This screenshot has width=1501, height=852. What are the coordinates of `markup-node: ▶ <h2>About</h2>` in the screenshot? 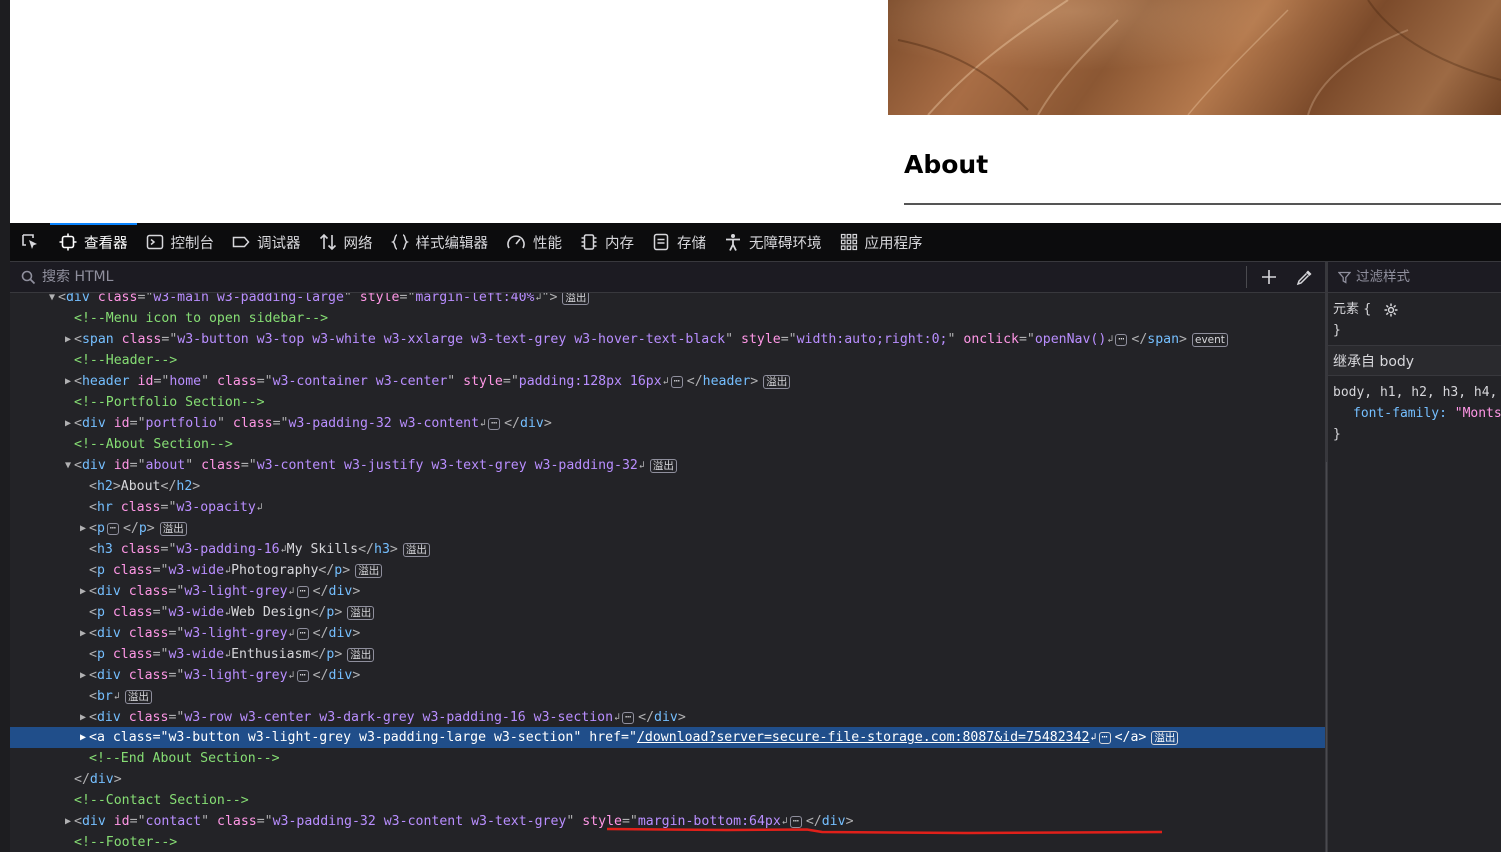 It's located at (668, 486).